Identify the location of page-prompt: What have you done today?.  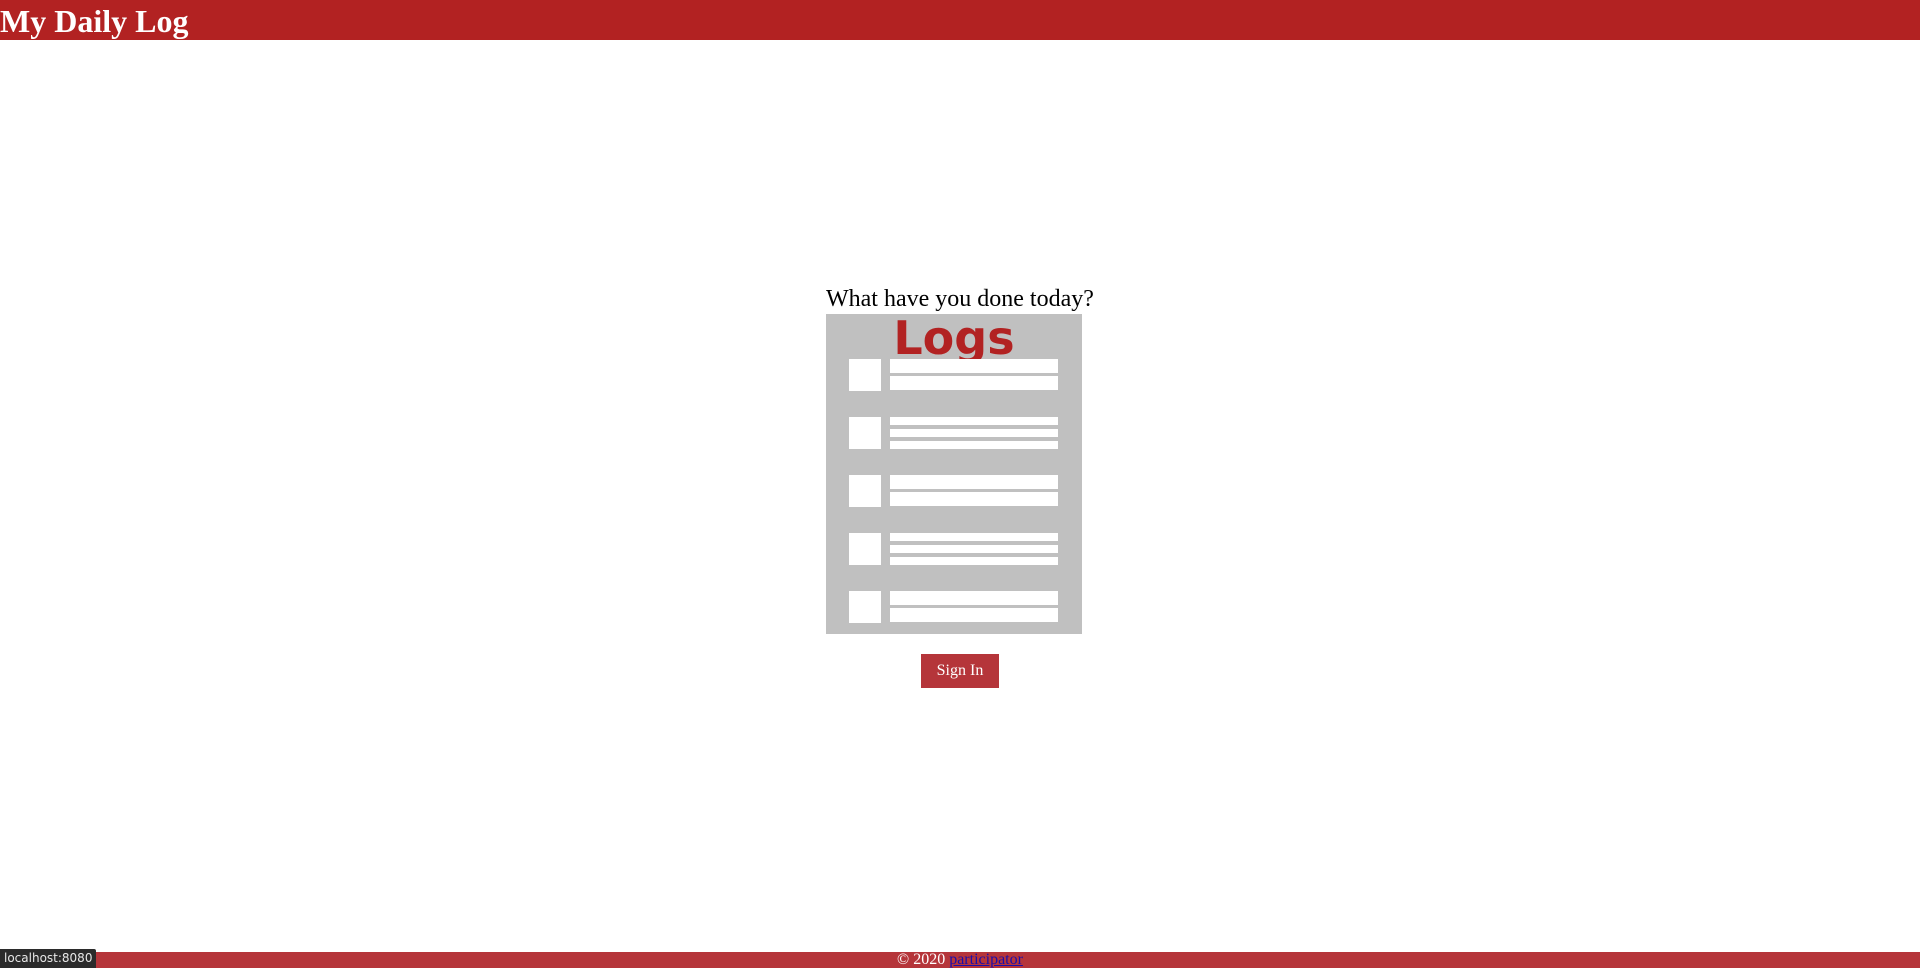
(960, 299).